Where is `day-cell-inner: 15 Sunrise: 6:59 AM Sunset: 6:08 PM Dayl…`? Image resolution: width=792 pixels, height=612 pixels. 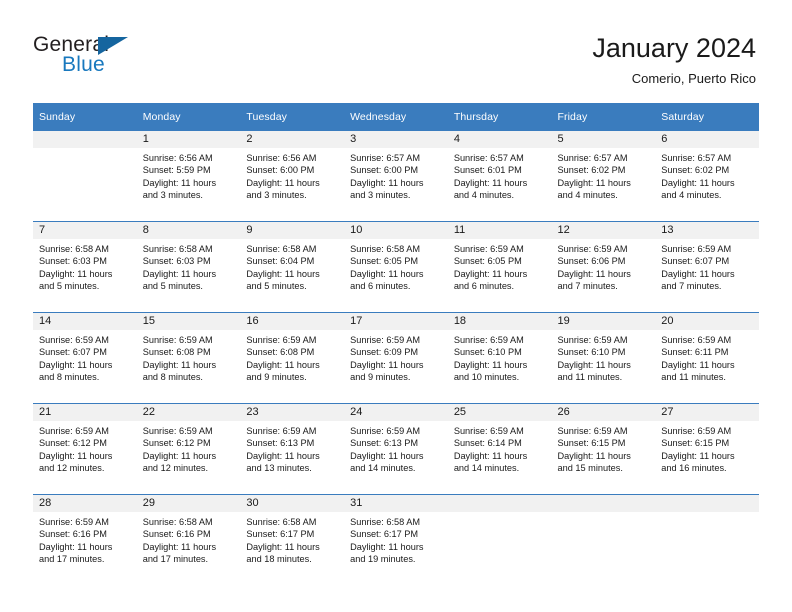 day-cell-inner: 15 Sunrise: 6:59 AM Sunset: 6:08 PM Dayl… is located at coordinates (188, 358).